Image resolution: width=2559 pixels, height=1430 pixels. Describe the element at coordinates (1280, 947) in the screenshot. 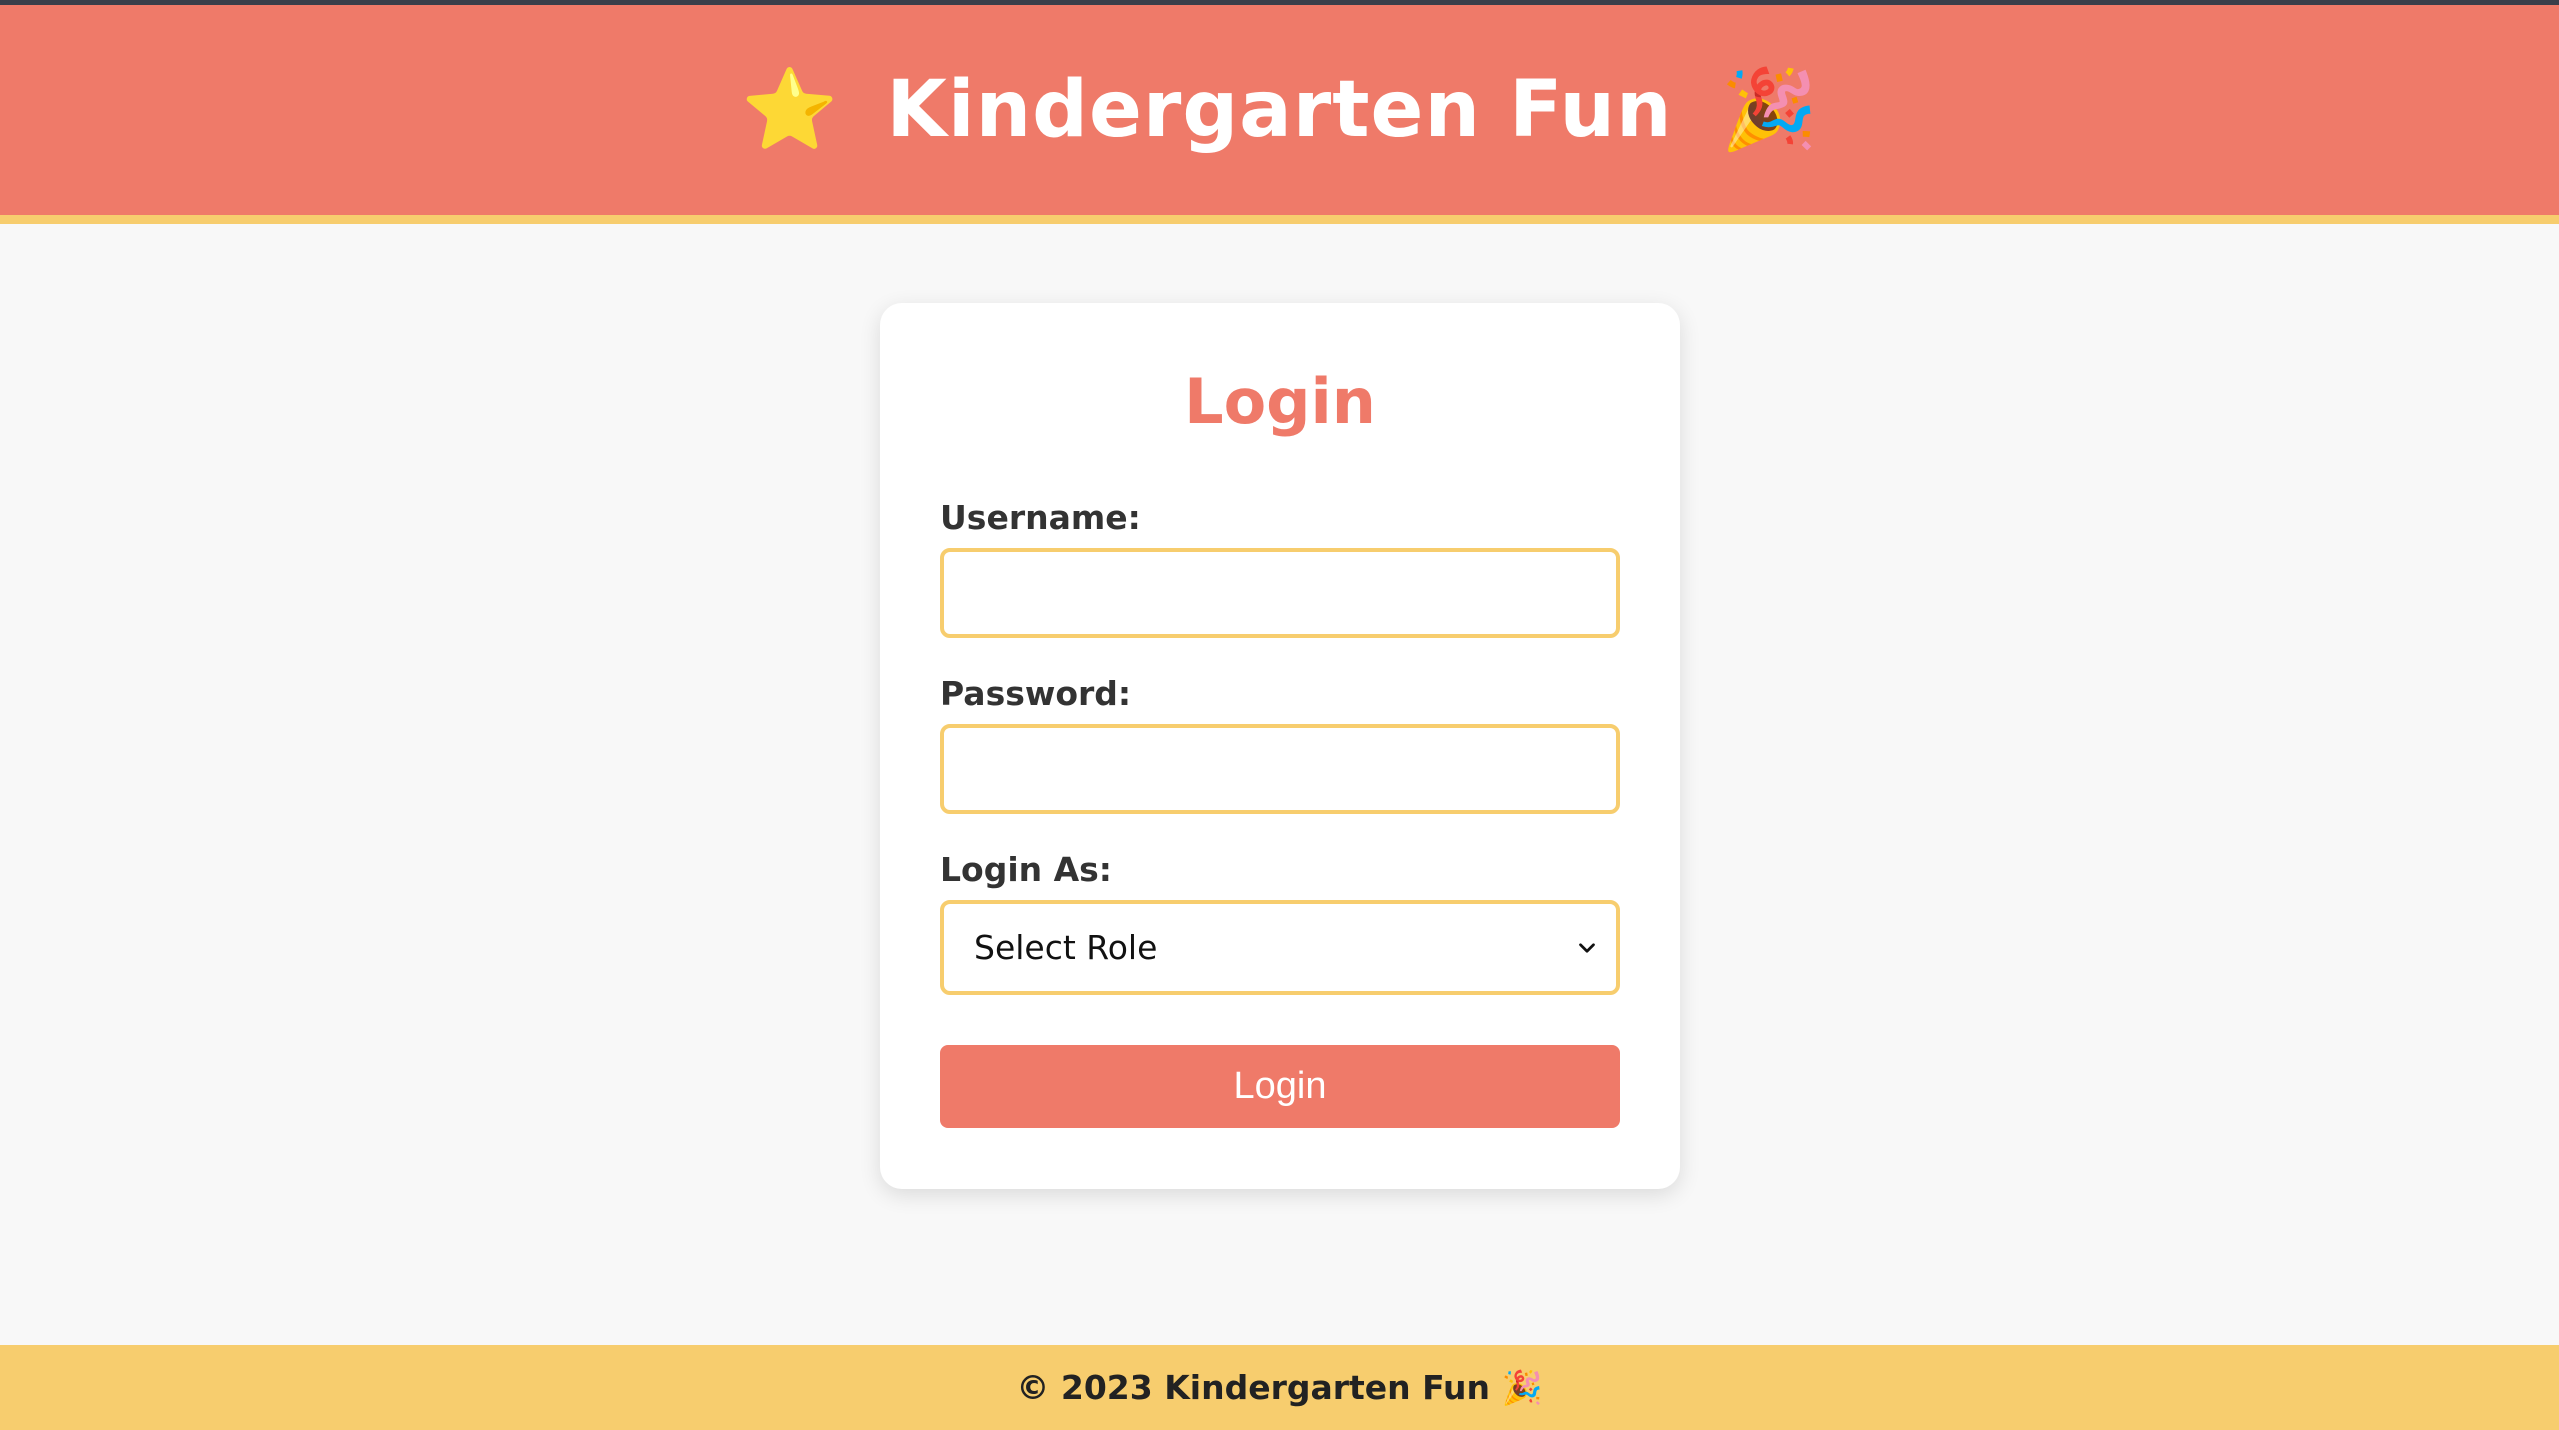

I see `role-select: Select Role` at that location.